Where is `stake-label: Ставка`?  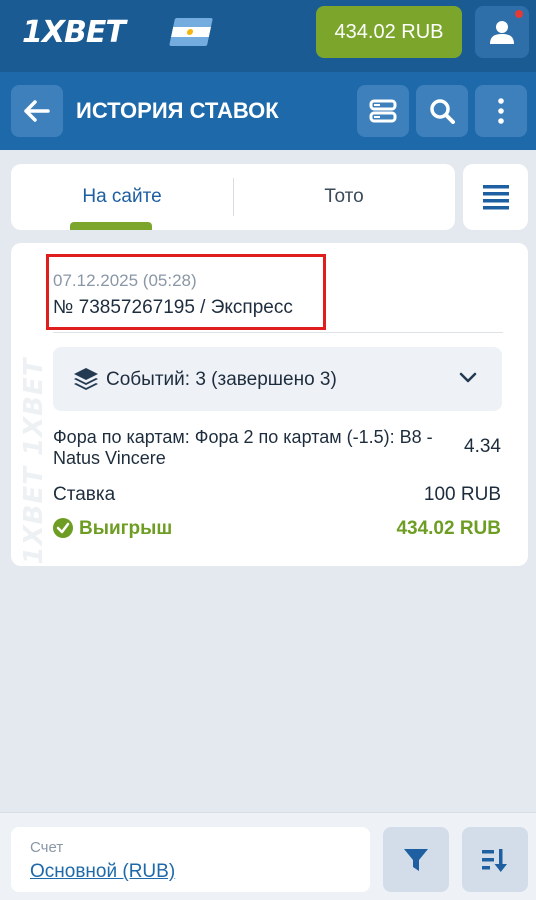 stake-label: Ставка is located at coordinates (84, 494).